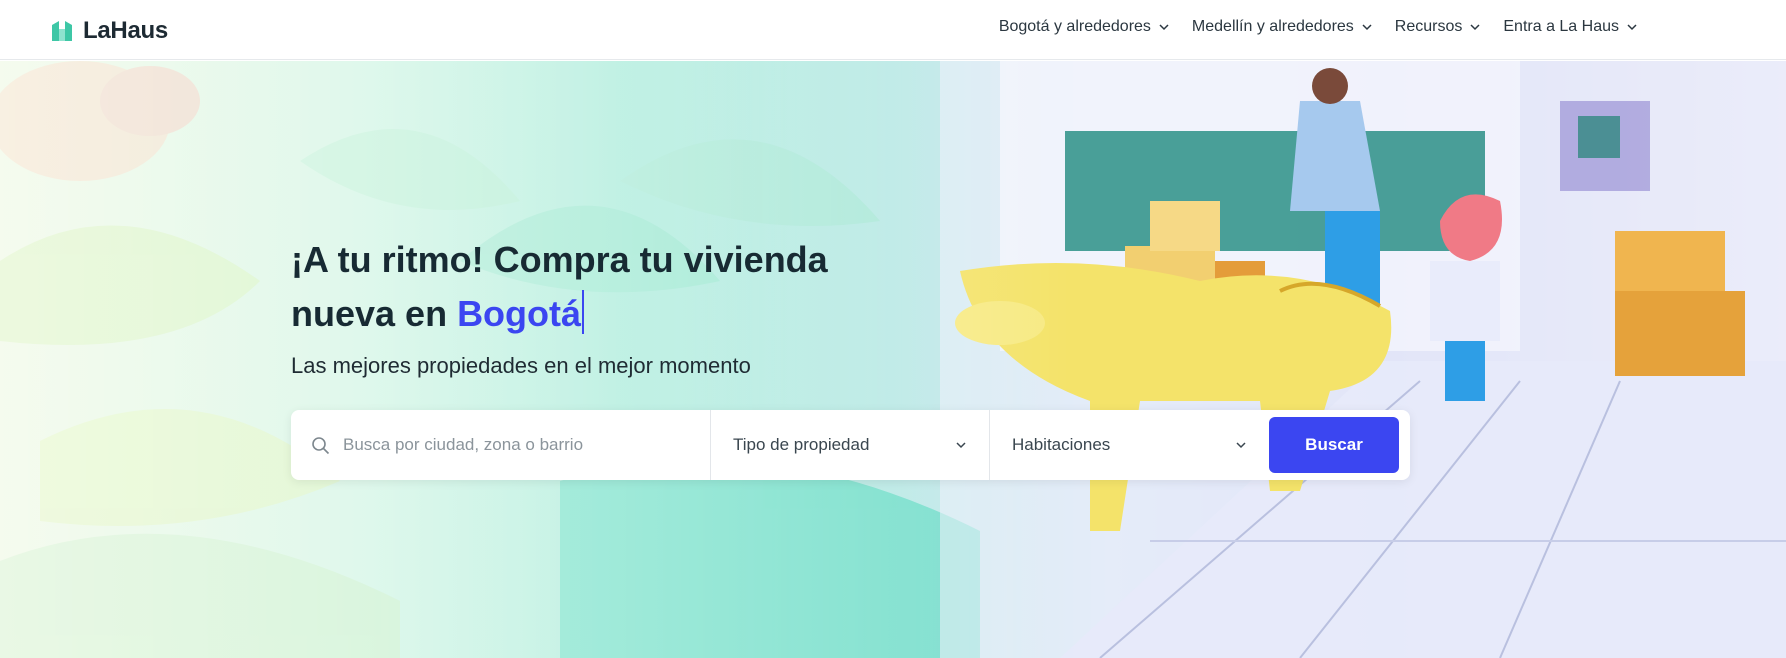 The width and height of the screenshot is (1786, 658). I want to click on property-type-label: Tipo de propiedad, so click(801, 444).